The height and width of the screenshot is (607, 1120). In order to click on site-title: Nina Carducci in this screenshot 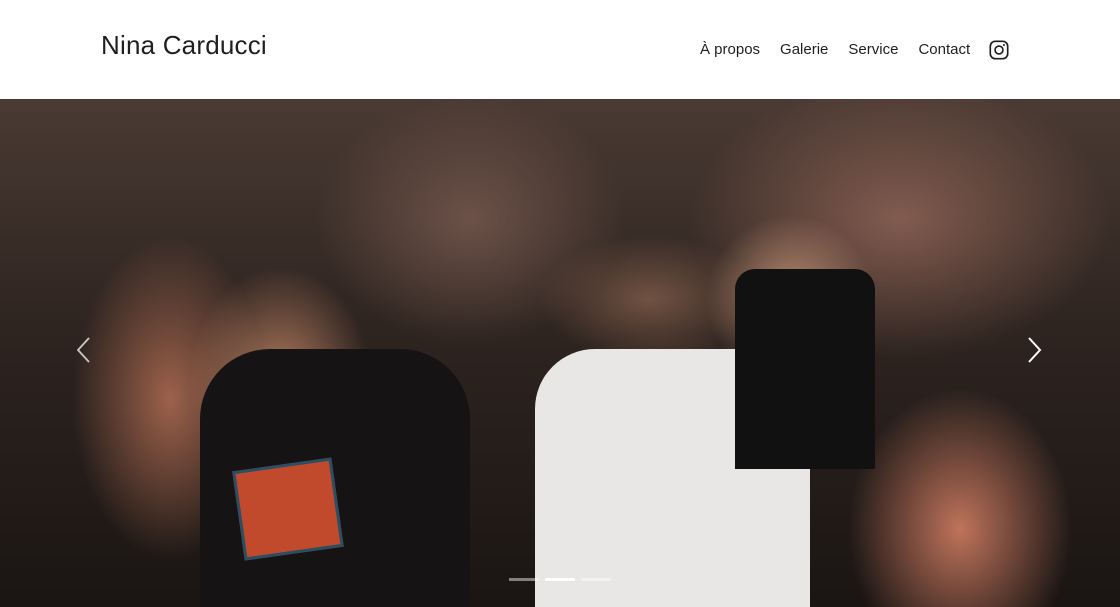, I will do `click(184, 45)`.